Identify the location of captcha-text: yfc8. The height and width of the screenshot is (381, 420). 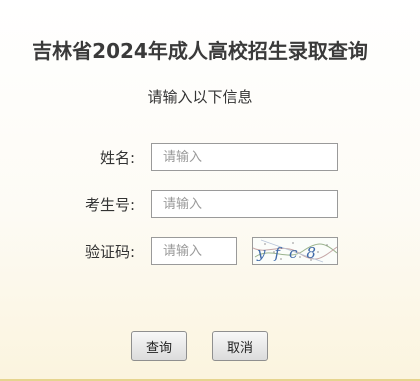
(290, 253).